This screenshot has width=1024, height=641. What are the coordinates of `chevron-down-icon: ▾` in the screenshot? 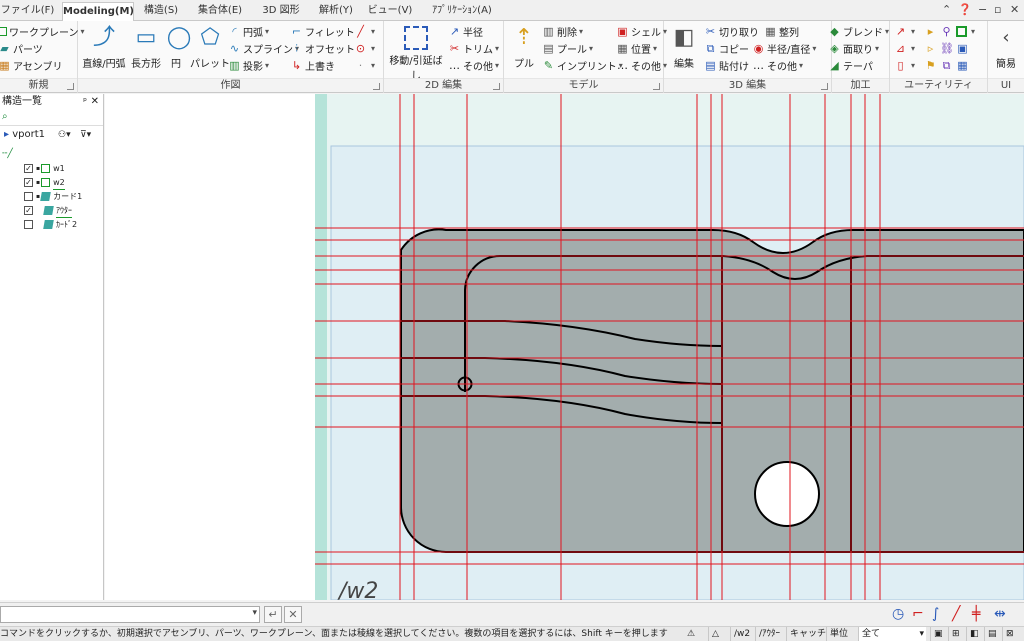 It's located at (254, 613).